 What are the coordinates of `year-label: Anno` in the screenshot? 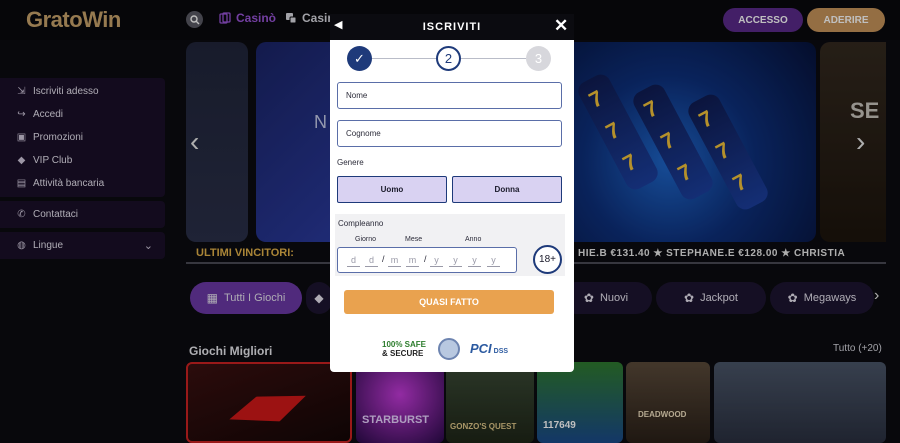 It's located at (473, 239).